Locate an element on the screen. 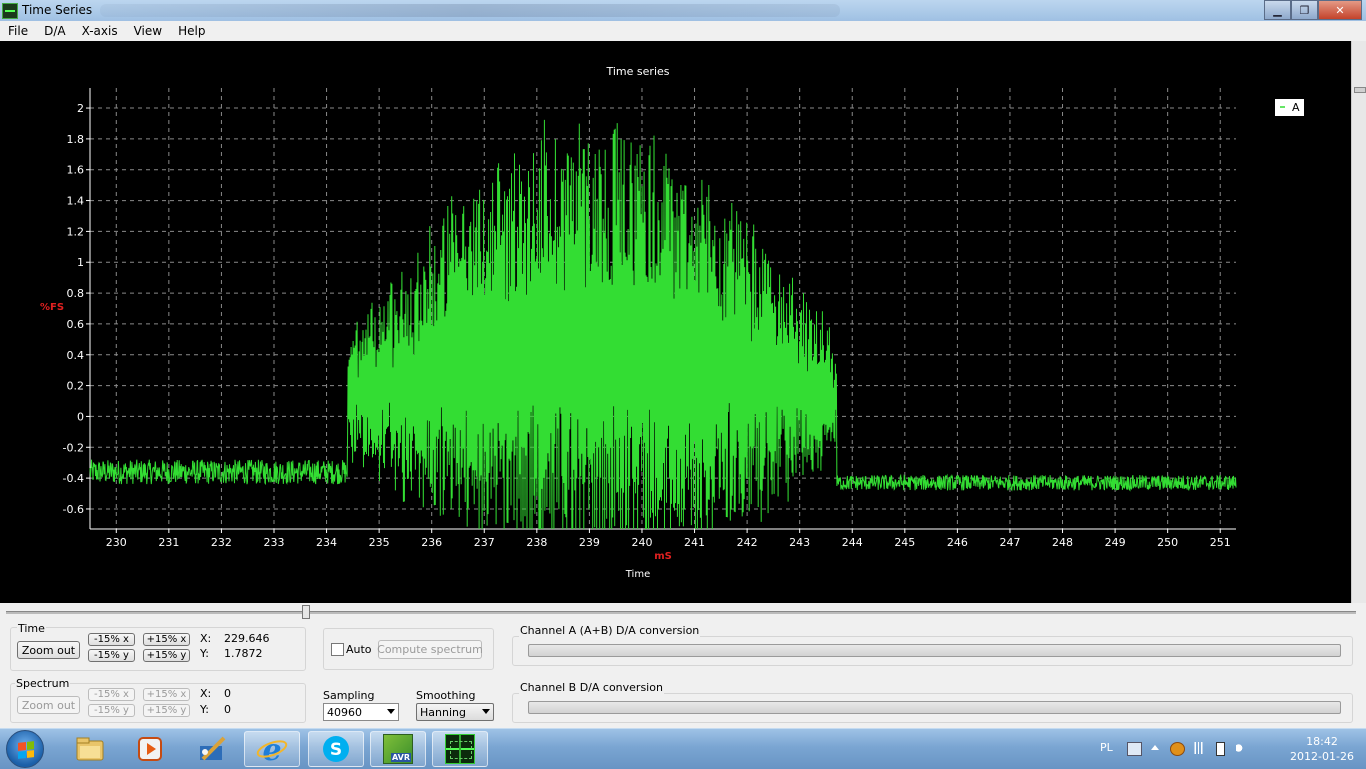  internet-explorer-icon: e is located at coordinates (272, 749).